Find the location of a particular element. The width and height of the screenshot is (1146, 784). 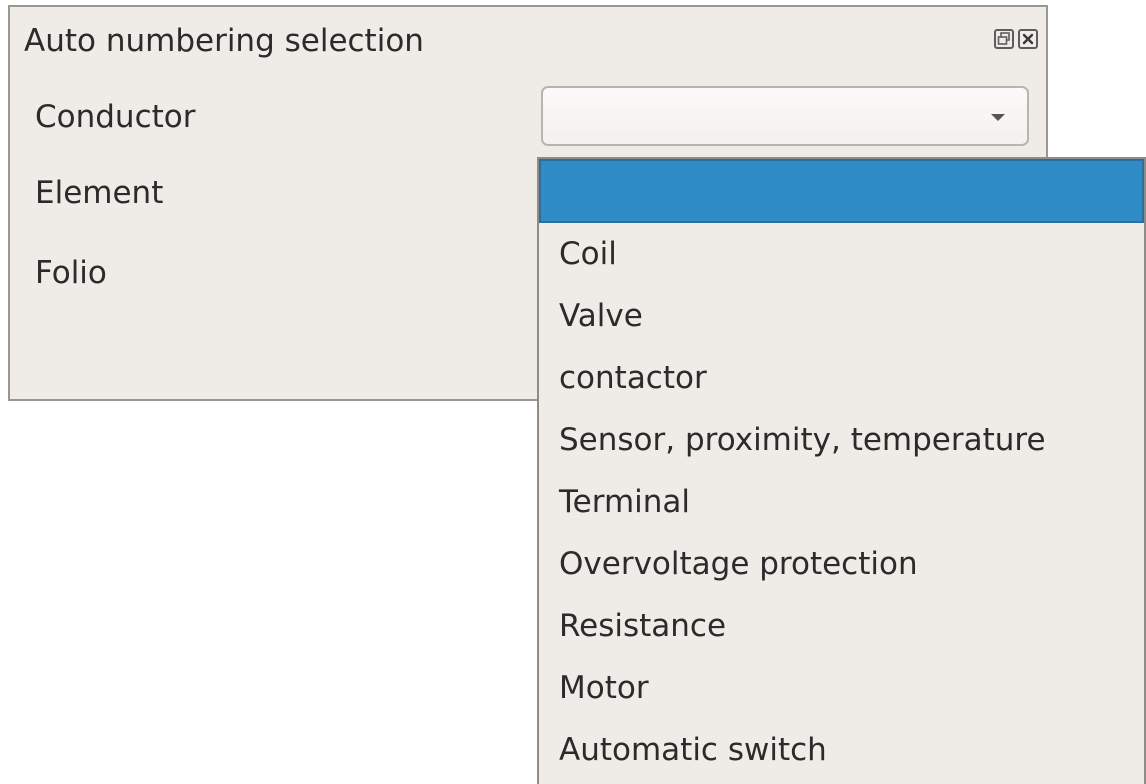

conductor-label: Conductor is located at coordinates (115, 117).